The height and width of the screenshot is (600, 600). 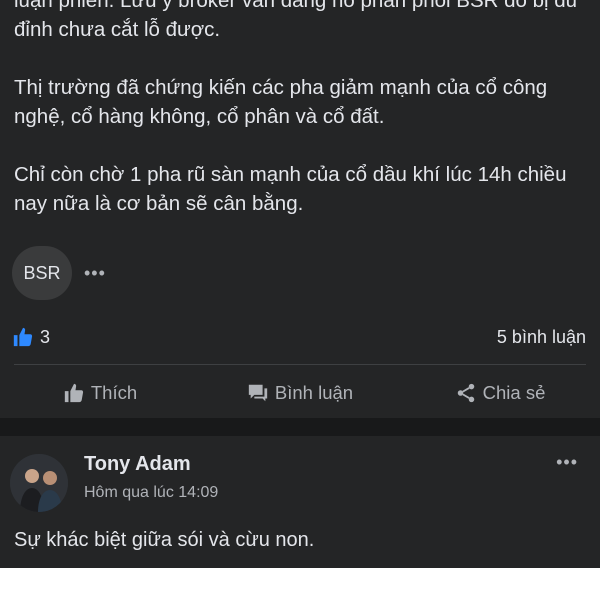 I want to click on reaction-summary: 3, so click(x=31, y=337).